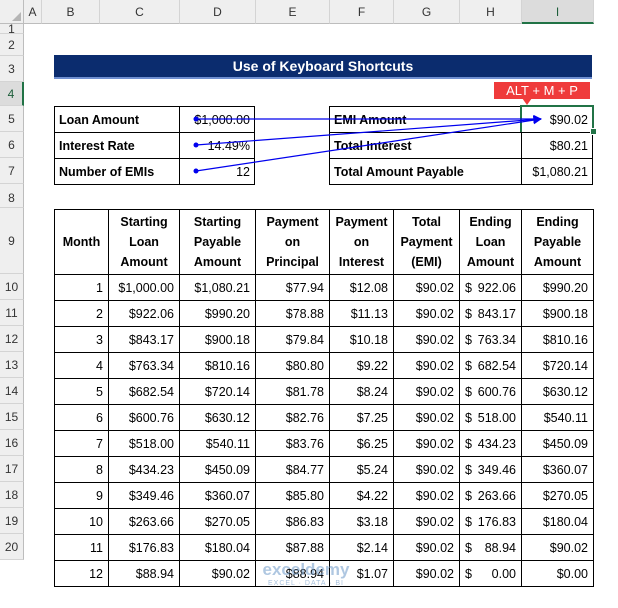  What do you see at coordinates (362, 12) in the screenshot?
I see `column-header-F: F` at bounding box center [362, 12].